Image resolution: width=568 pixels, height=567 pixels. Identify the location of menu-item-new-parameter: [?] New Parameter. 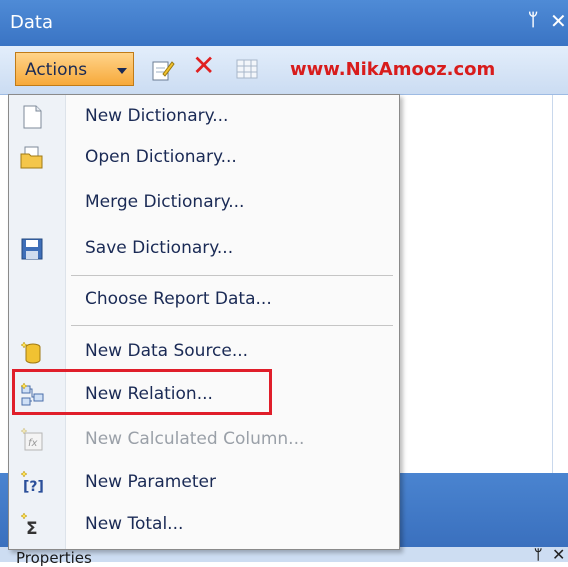
(204, 483).